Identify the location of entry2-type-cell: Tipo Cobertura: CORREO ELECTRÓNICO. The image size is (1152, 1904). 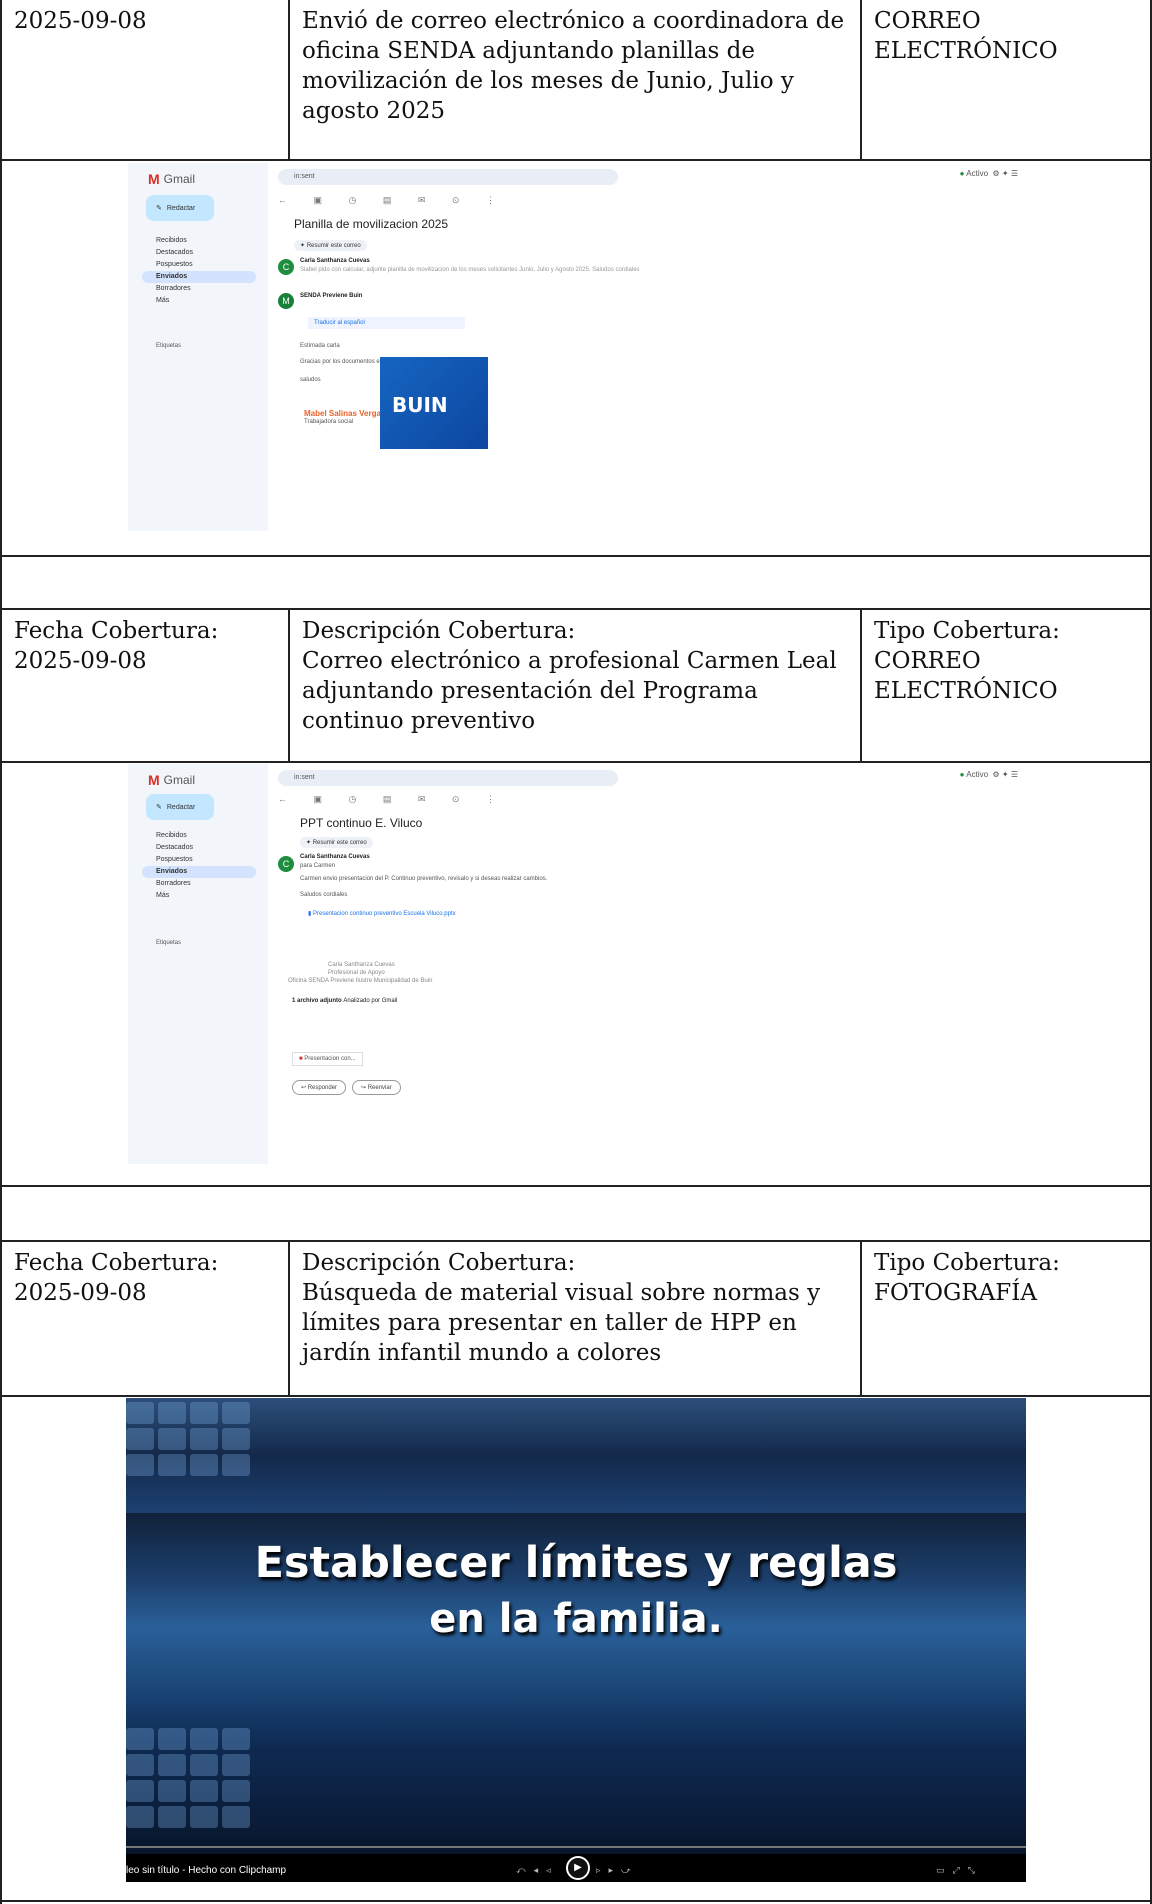
(1009, 661).